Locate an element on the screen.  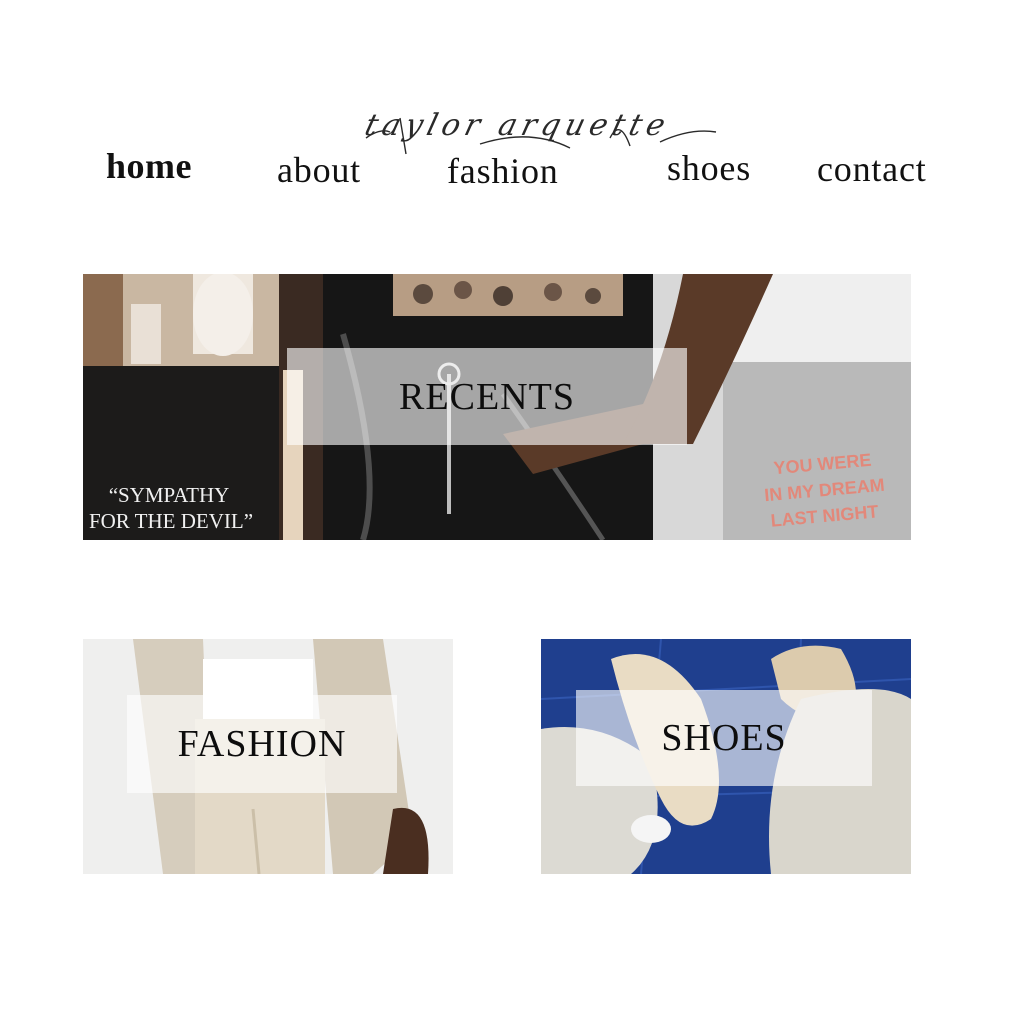
poster-text-2: FOR THE DEVIL” is located at coordinates (171, 521).